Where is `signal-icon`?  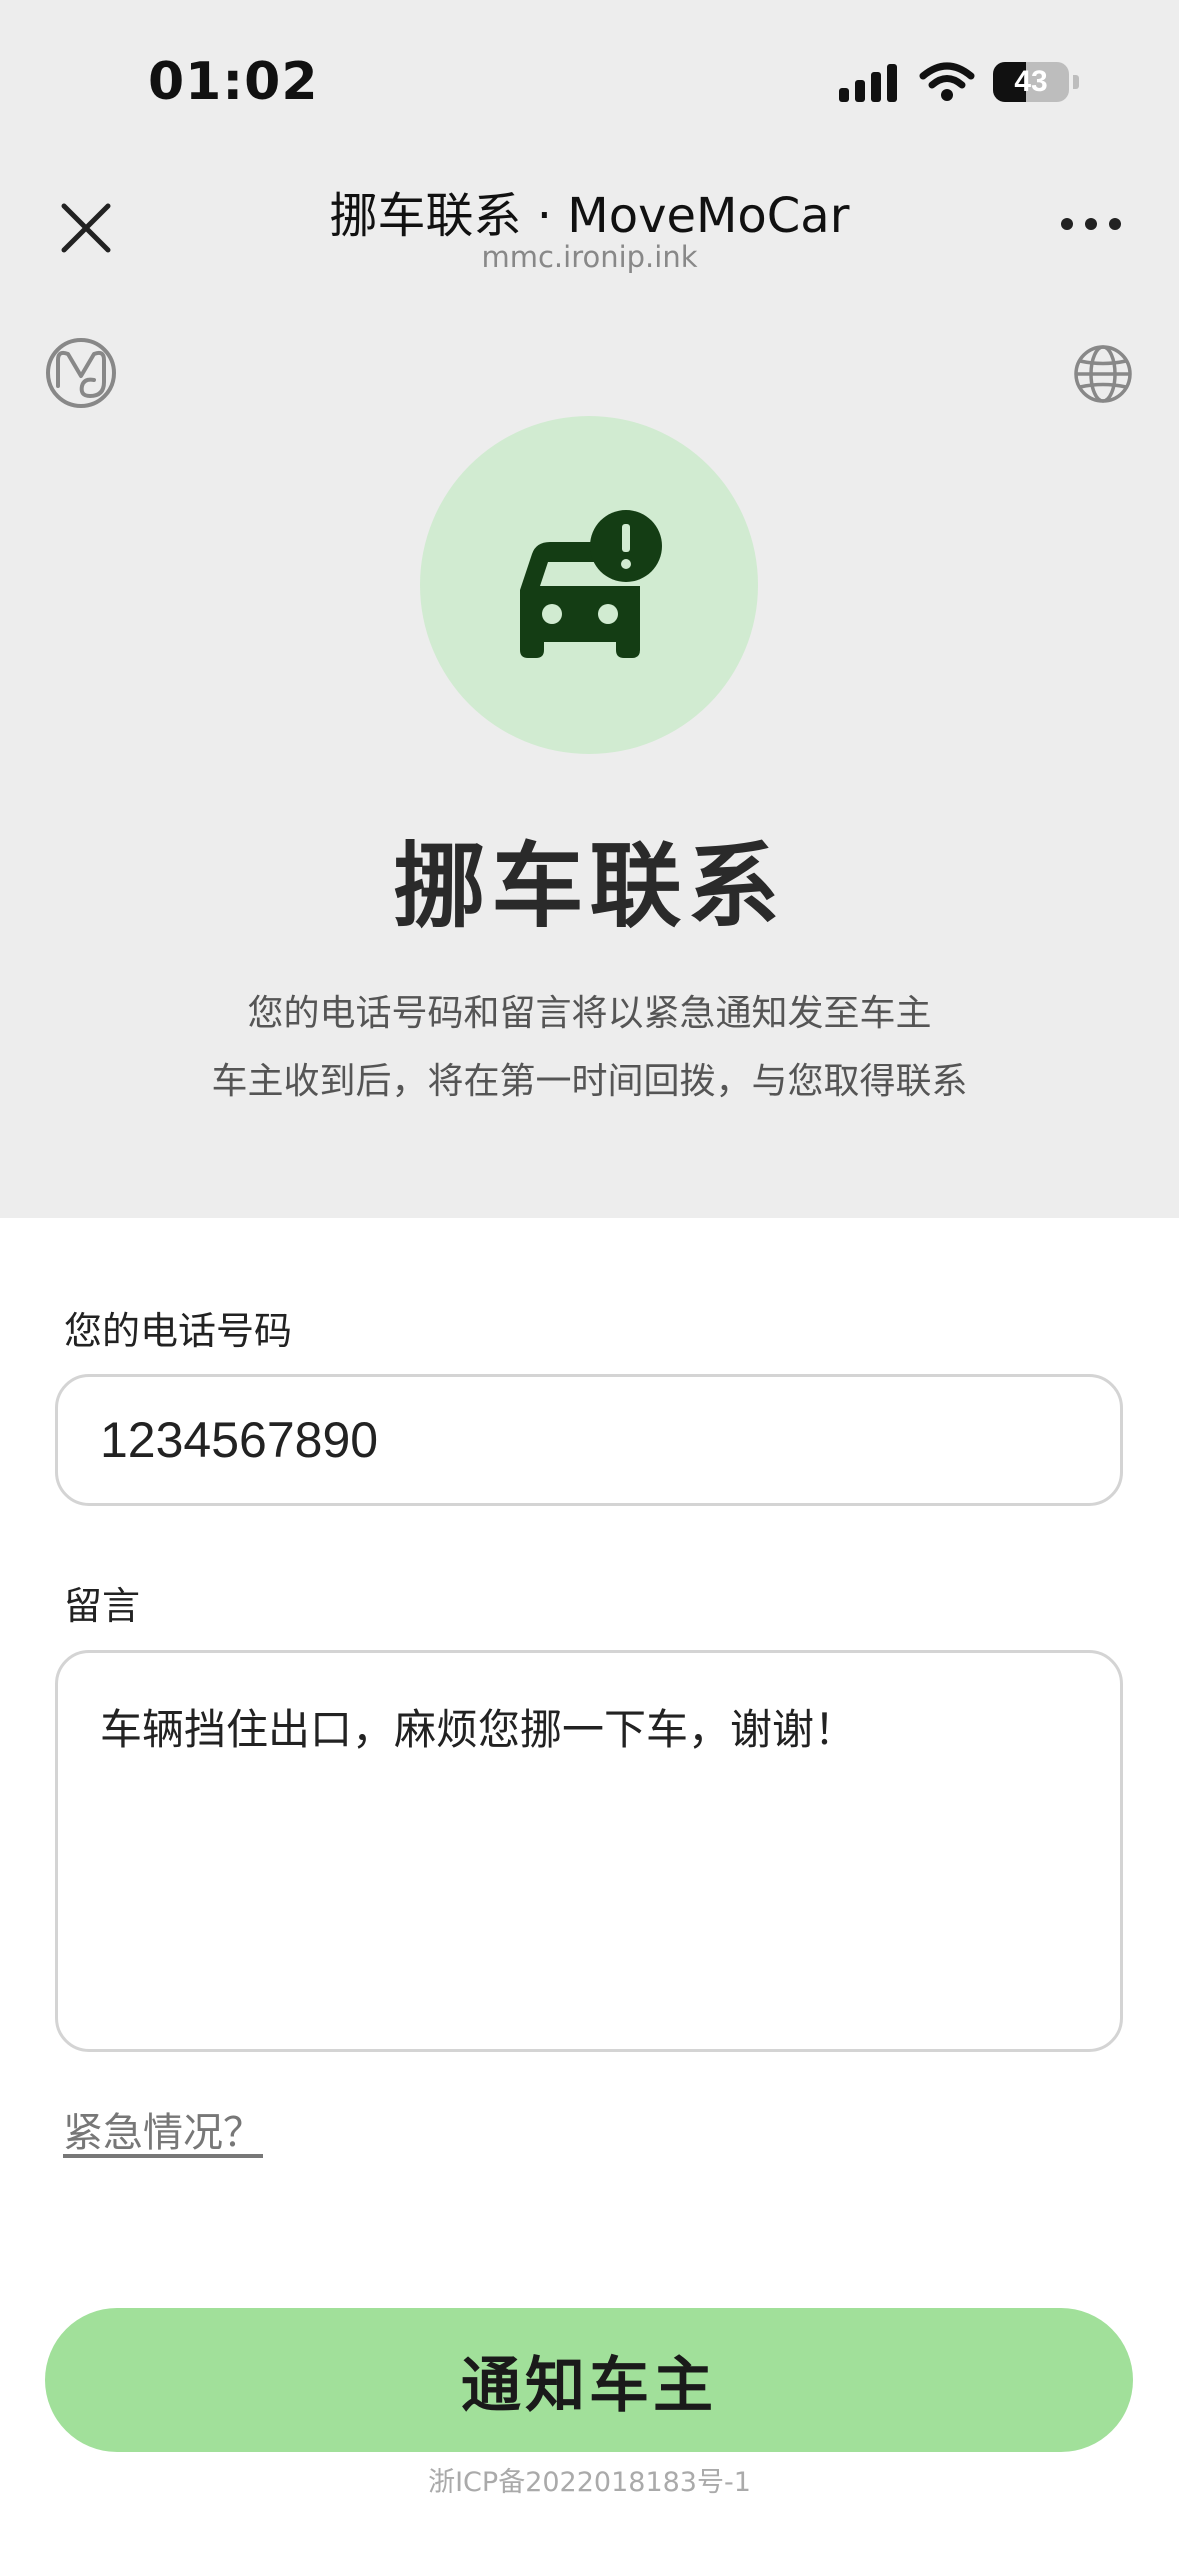 signal-icon is located at coordinates (868, 83).